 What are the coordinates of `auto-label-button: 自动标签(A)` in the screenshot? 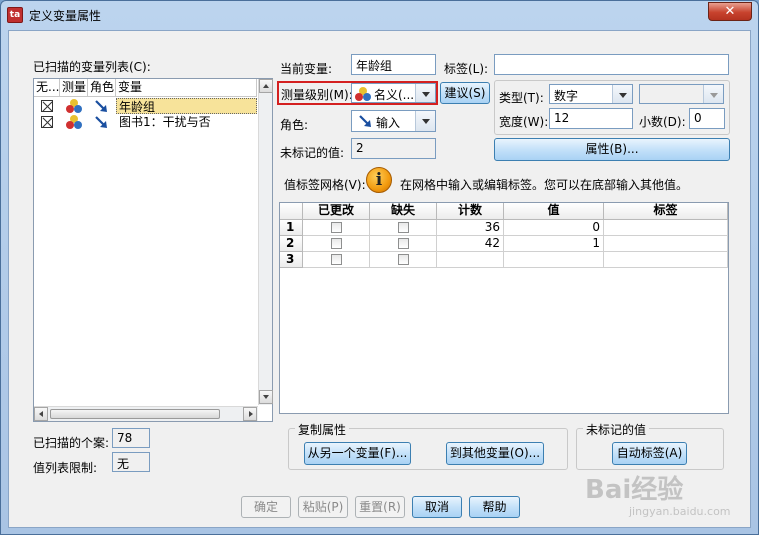 It's located at (649, 453).